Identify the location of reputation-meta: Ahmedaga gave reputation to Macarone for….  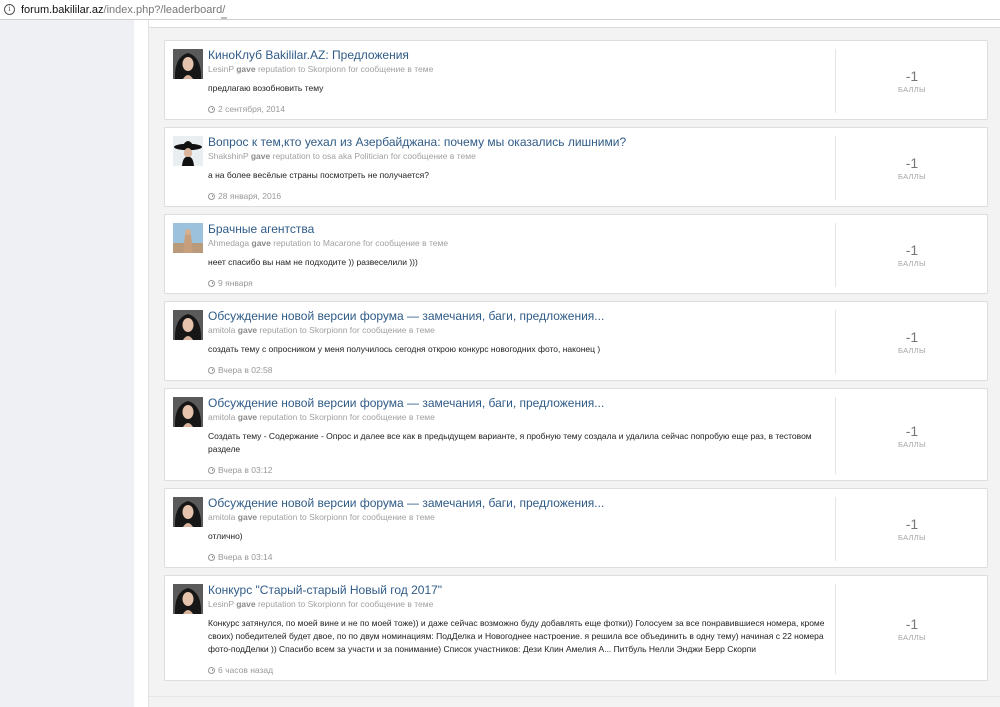
(518, 243).